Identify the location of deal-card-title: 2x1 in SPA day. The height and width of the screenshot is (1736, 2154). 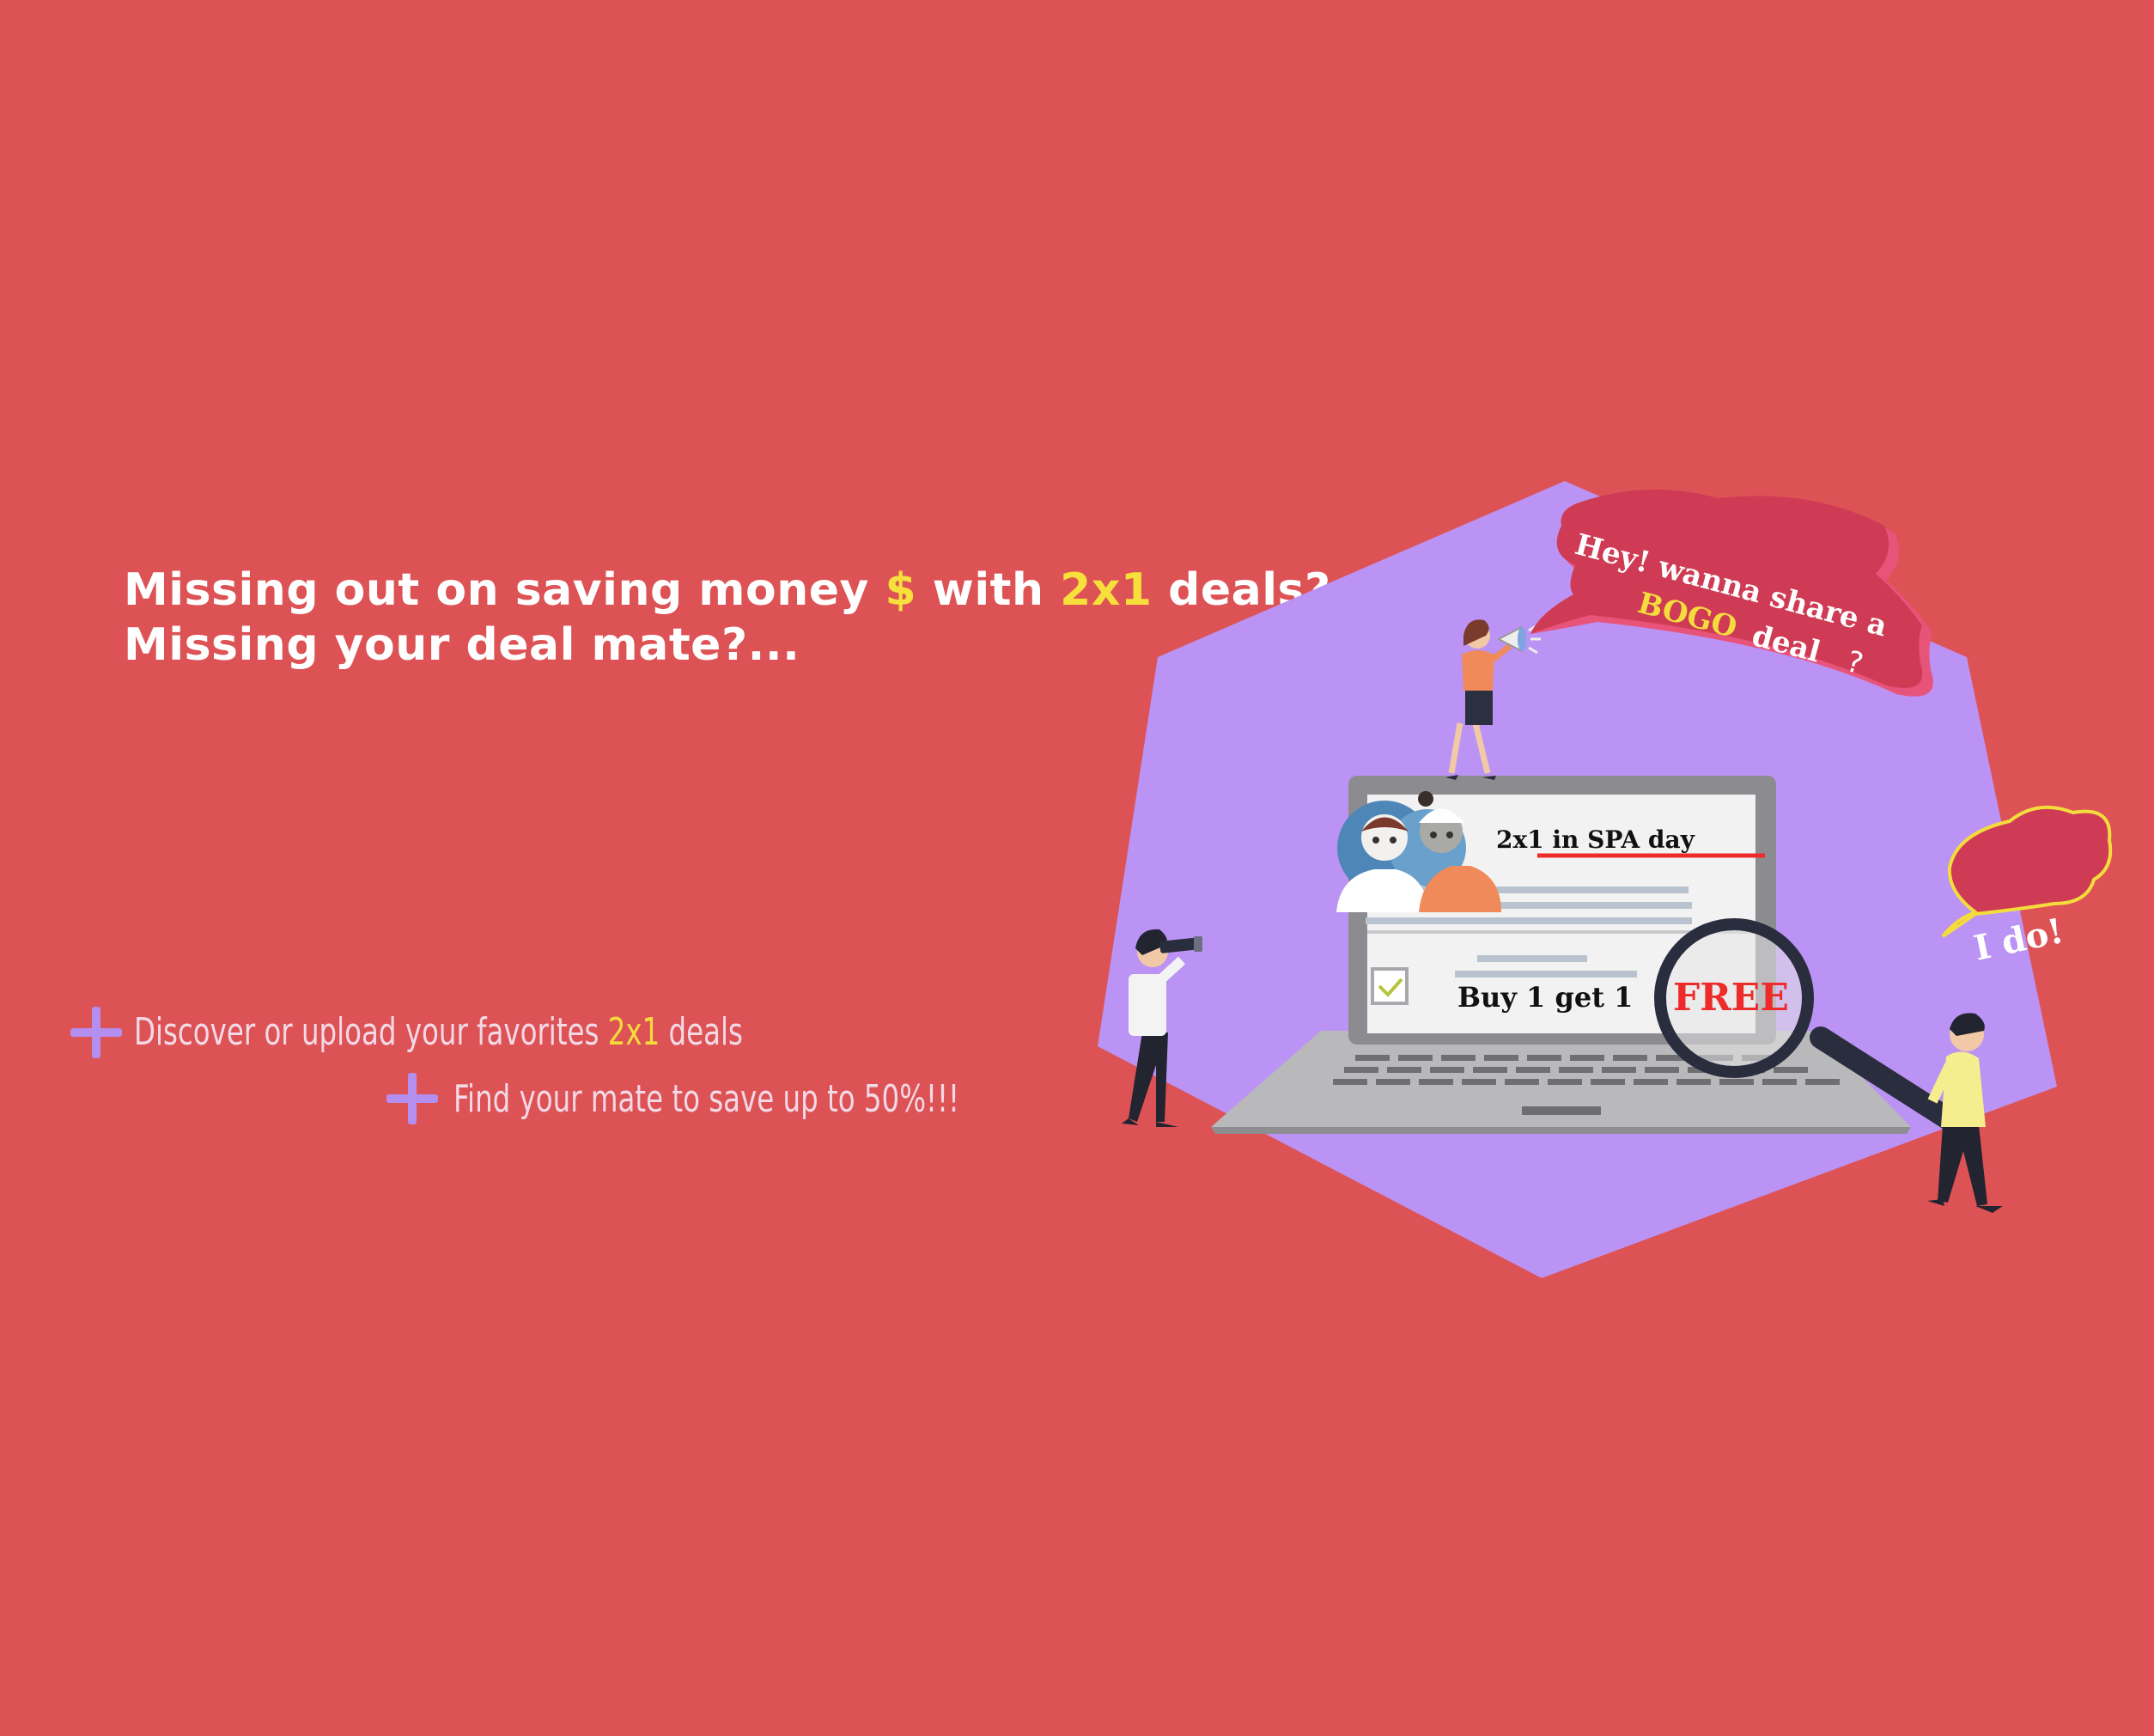
(1595, 840).